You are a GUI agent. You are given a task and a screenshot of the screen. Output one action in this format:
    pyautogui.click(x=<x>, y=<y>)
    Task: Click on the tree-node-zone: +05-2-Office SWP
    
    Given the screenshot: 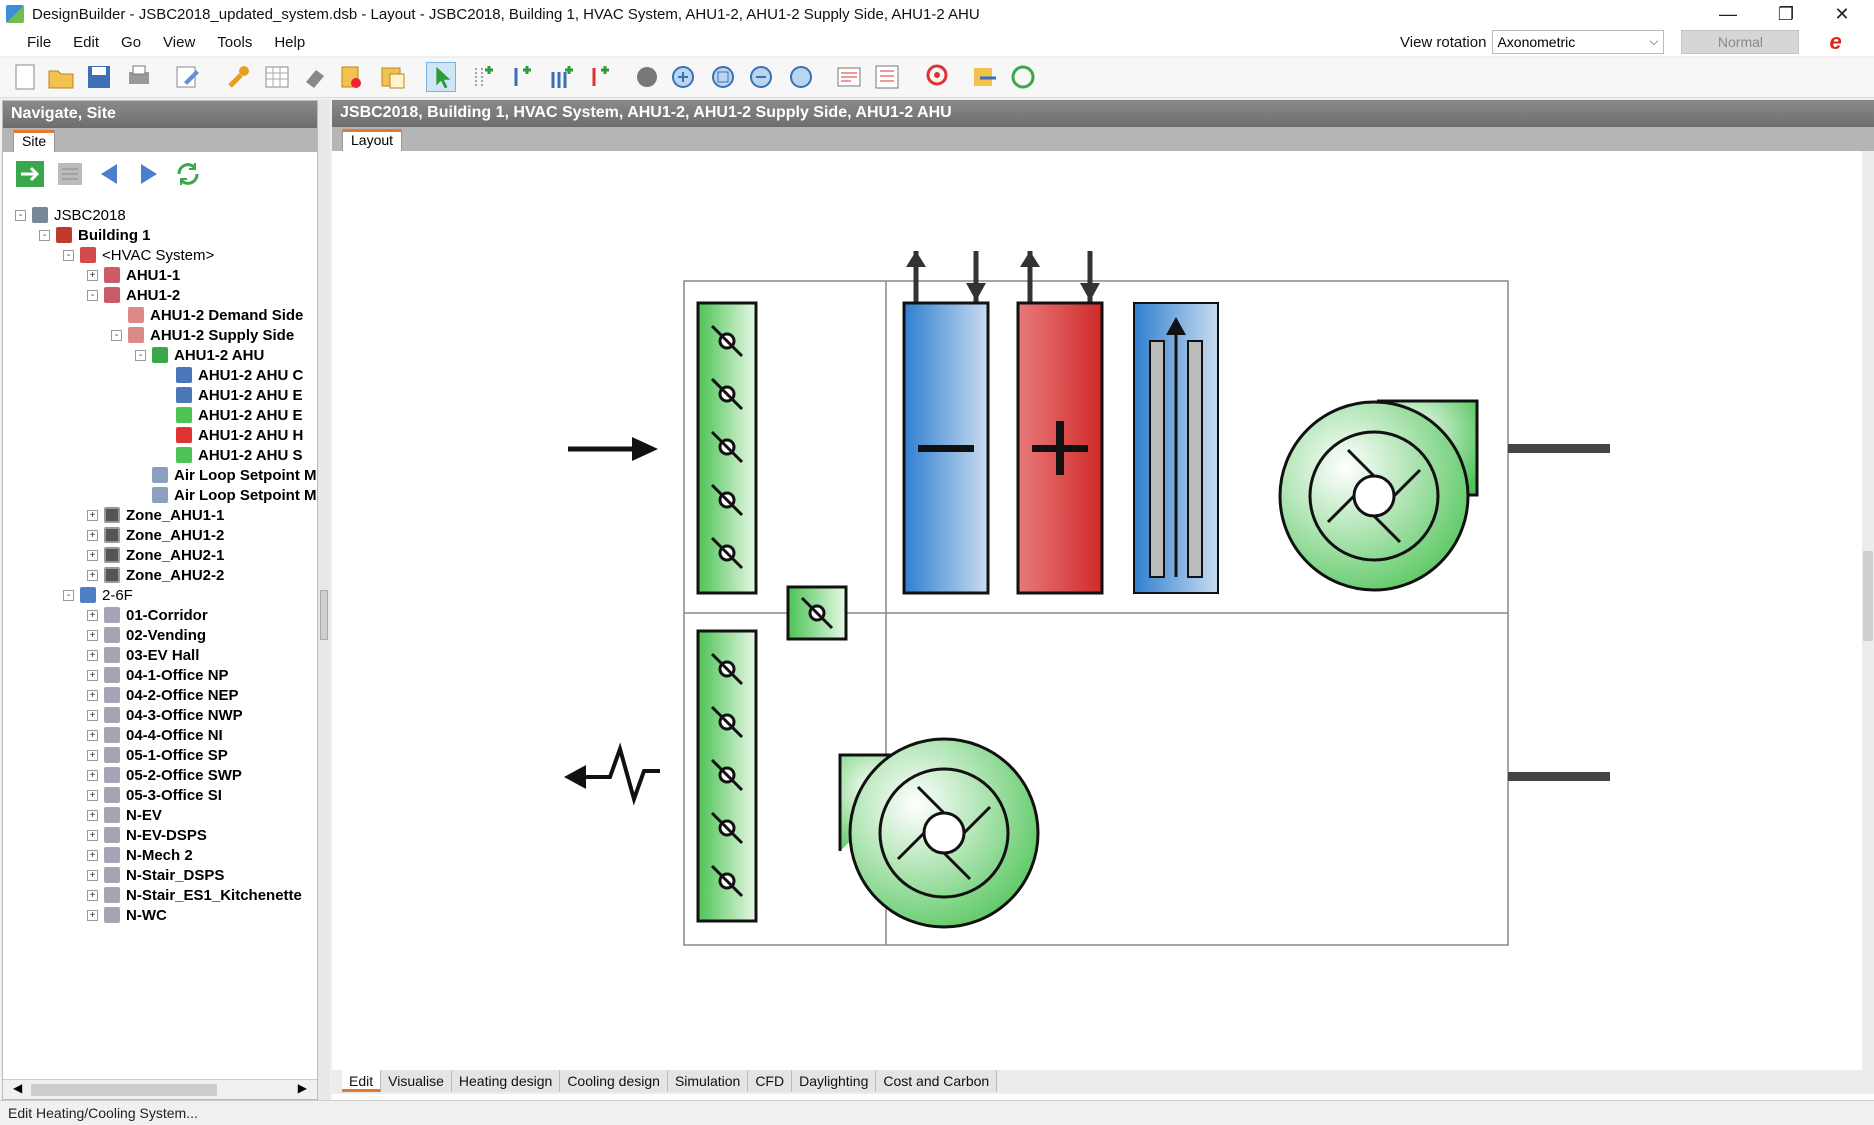 What is the action you would take?
    pyautogui.click(x=164, y=775)
    